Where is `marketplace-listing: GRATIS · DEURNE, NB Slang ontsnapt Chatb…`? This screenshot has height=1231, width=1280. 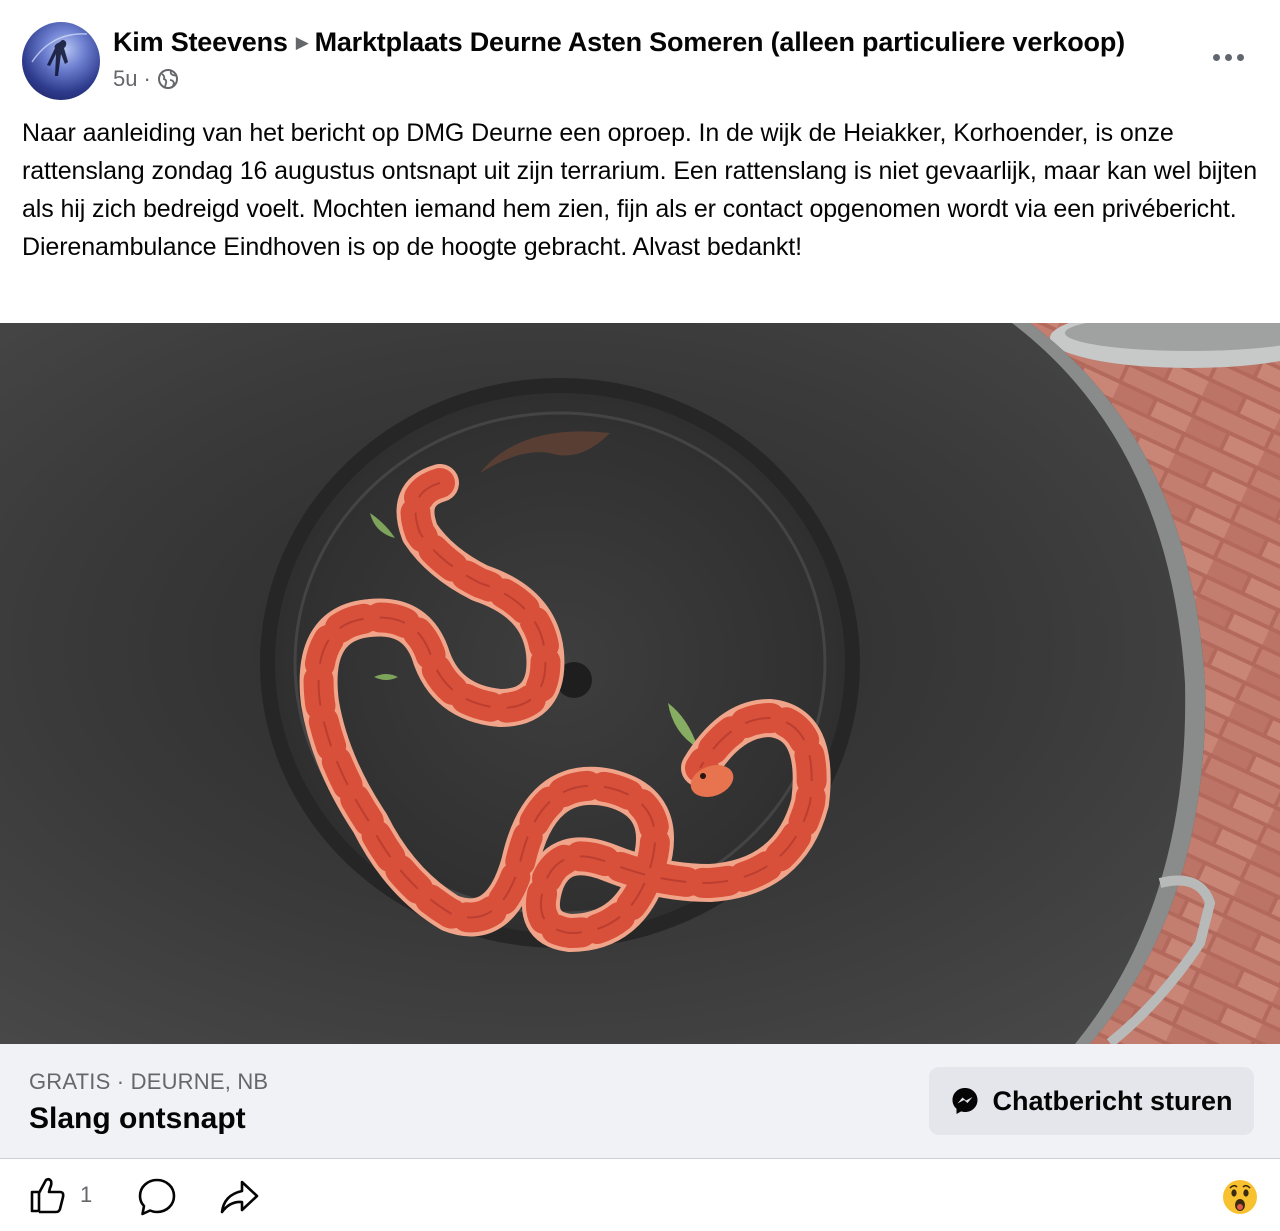 marketplace-listing: GRATIS · DEURNE, NB Slang ontsnapt Chatb… is located at coordinates (640, 1101).